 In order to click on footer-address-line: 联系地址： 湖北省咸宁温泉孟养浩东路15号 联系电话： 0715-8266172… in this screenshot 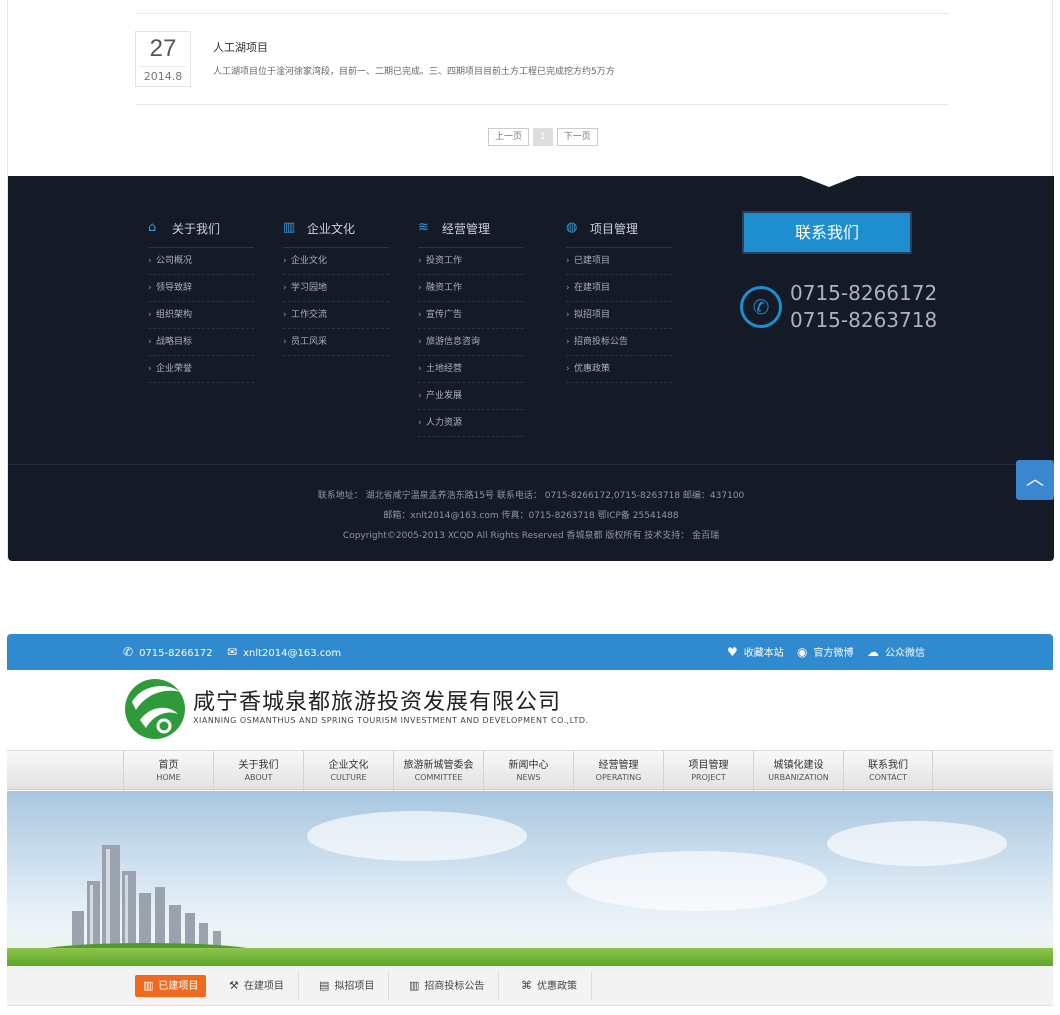, I will do `click(531, 496)`.